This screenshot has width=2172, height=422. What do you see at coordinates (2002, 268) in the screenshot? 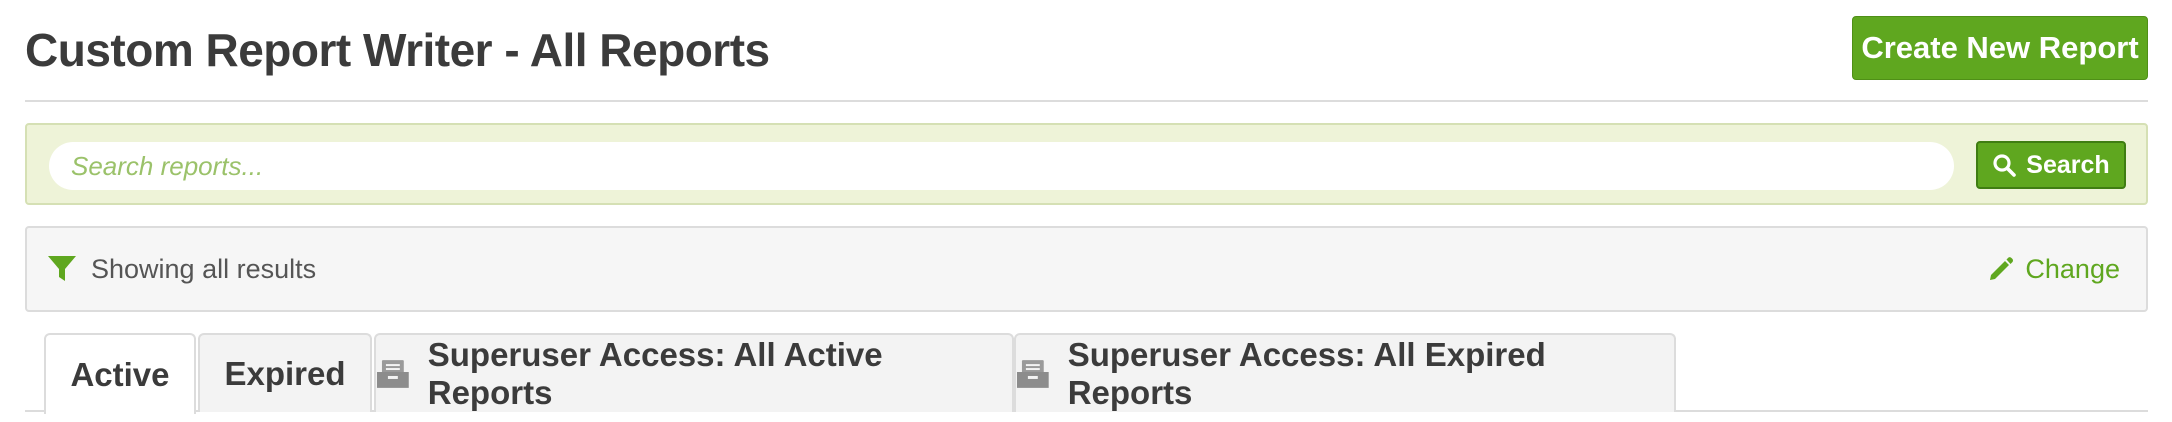
I see `pencil-icon` at bounding box center [2002, 268].